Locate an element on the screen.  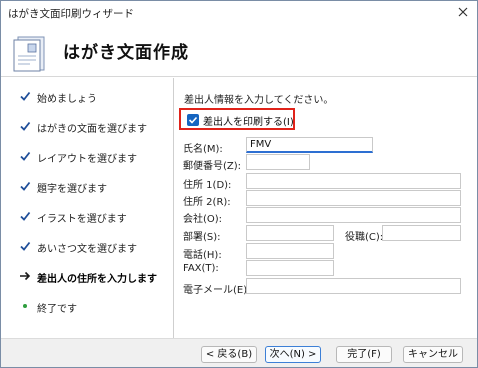
email-field is located at coordinates (353, 286).